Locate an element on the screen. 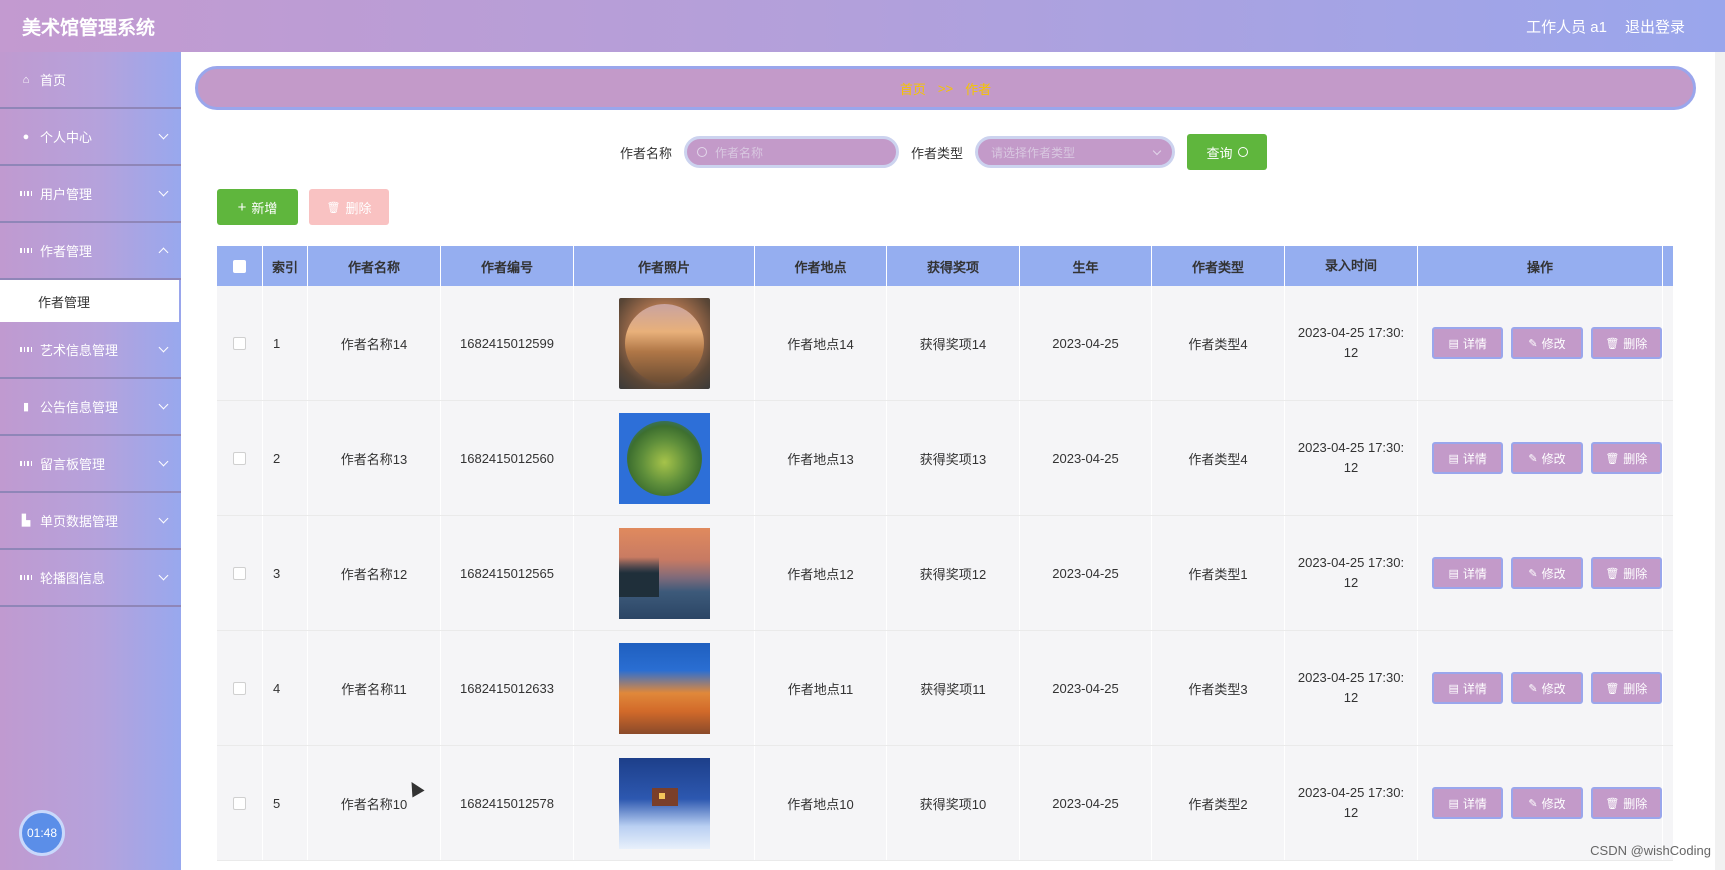  entry-time: 2023-04-25 17:30: 12 is located at coordinates (1351, 803).